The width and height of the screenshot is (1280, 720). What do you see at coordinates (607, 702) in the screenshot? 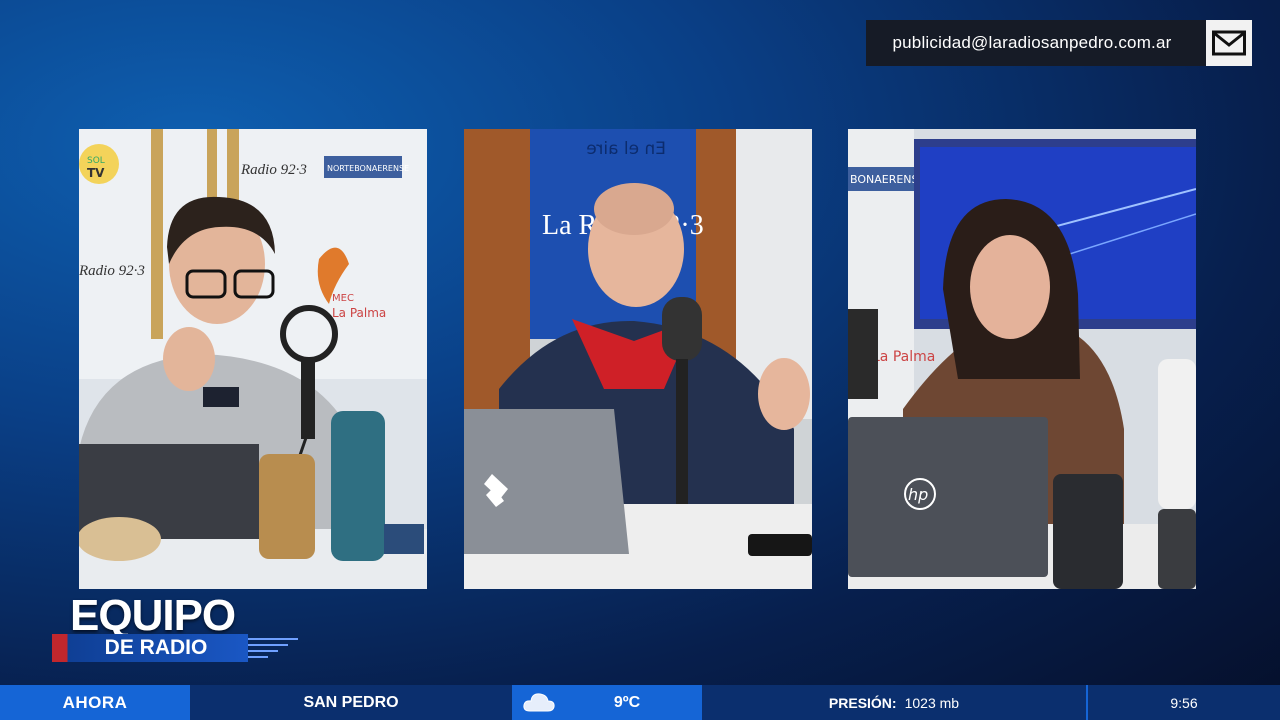
I see `ticker-weather: 9ºC` at bounding box center [607, 702].